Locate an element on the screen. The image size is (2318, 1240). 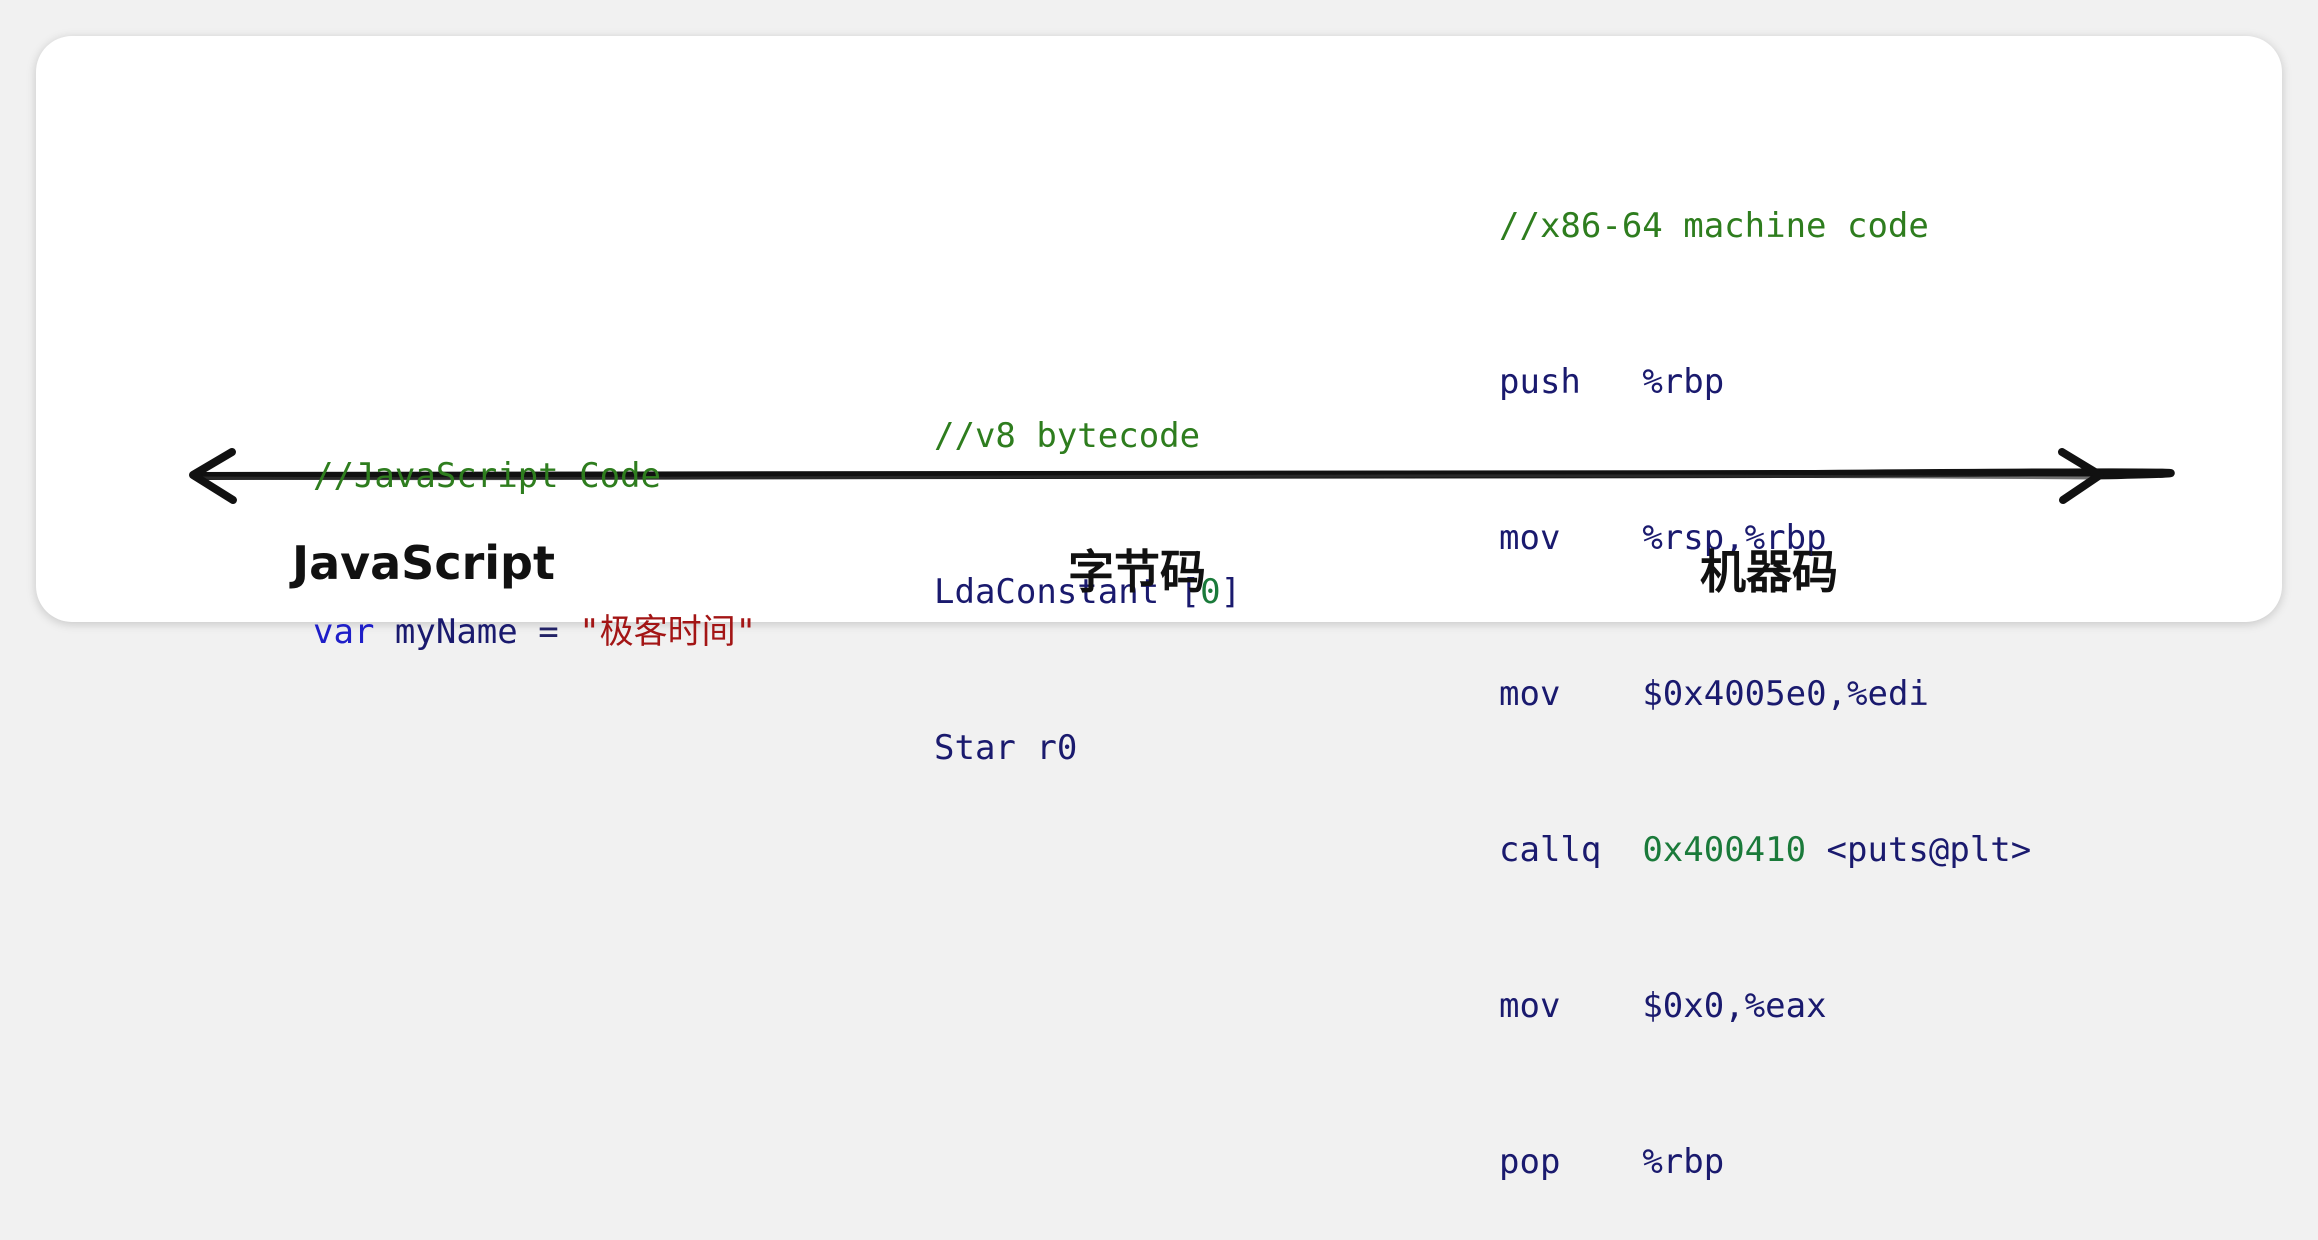
operands: $0x0,%eax is located at coordinates (1734, 1006).